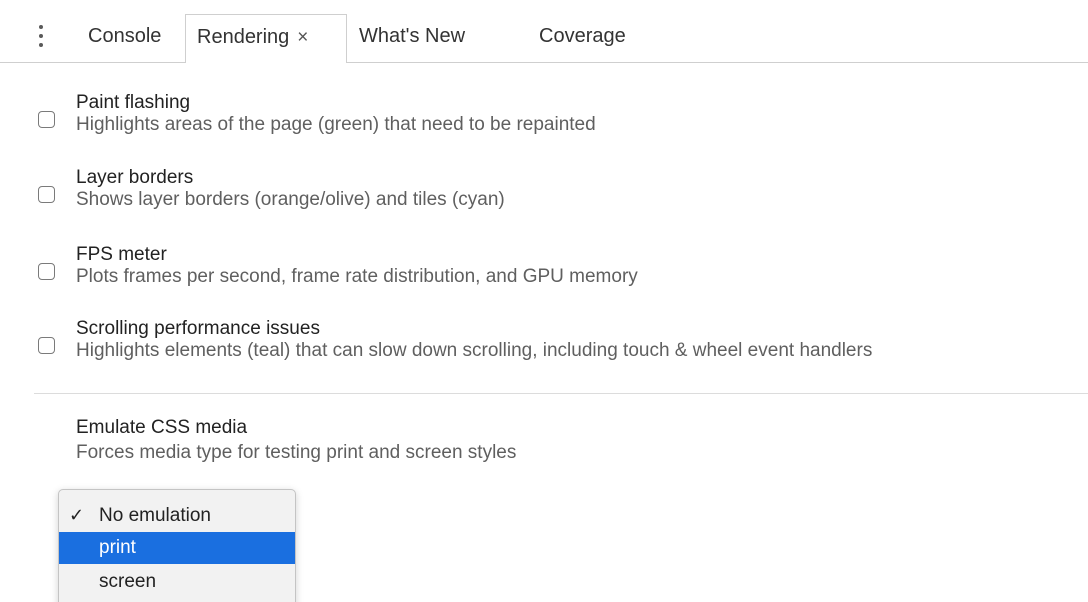 The height and width of the screenshot is (602, 1088). I want to click on tab-label: Coverage, so click(582, 36).